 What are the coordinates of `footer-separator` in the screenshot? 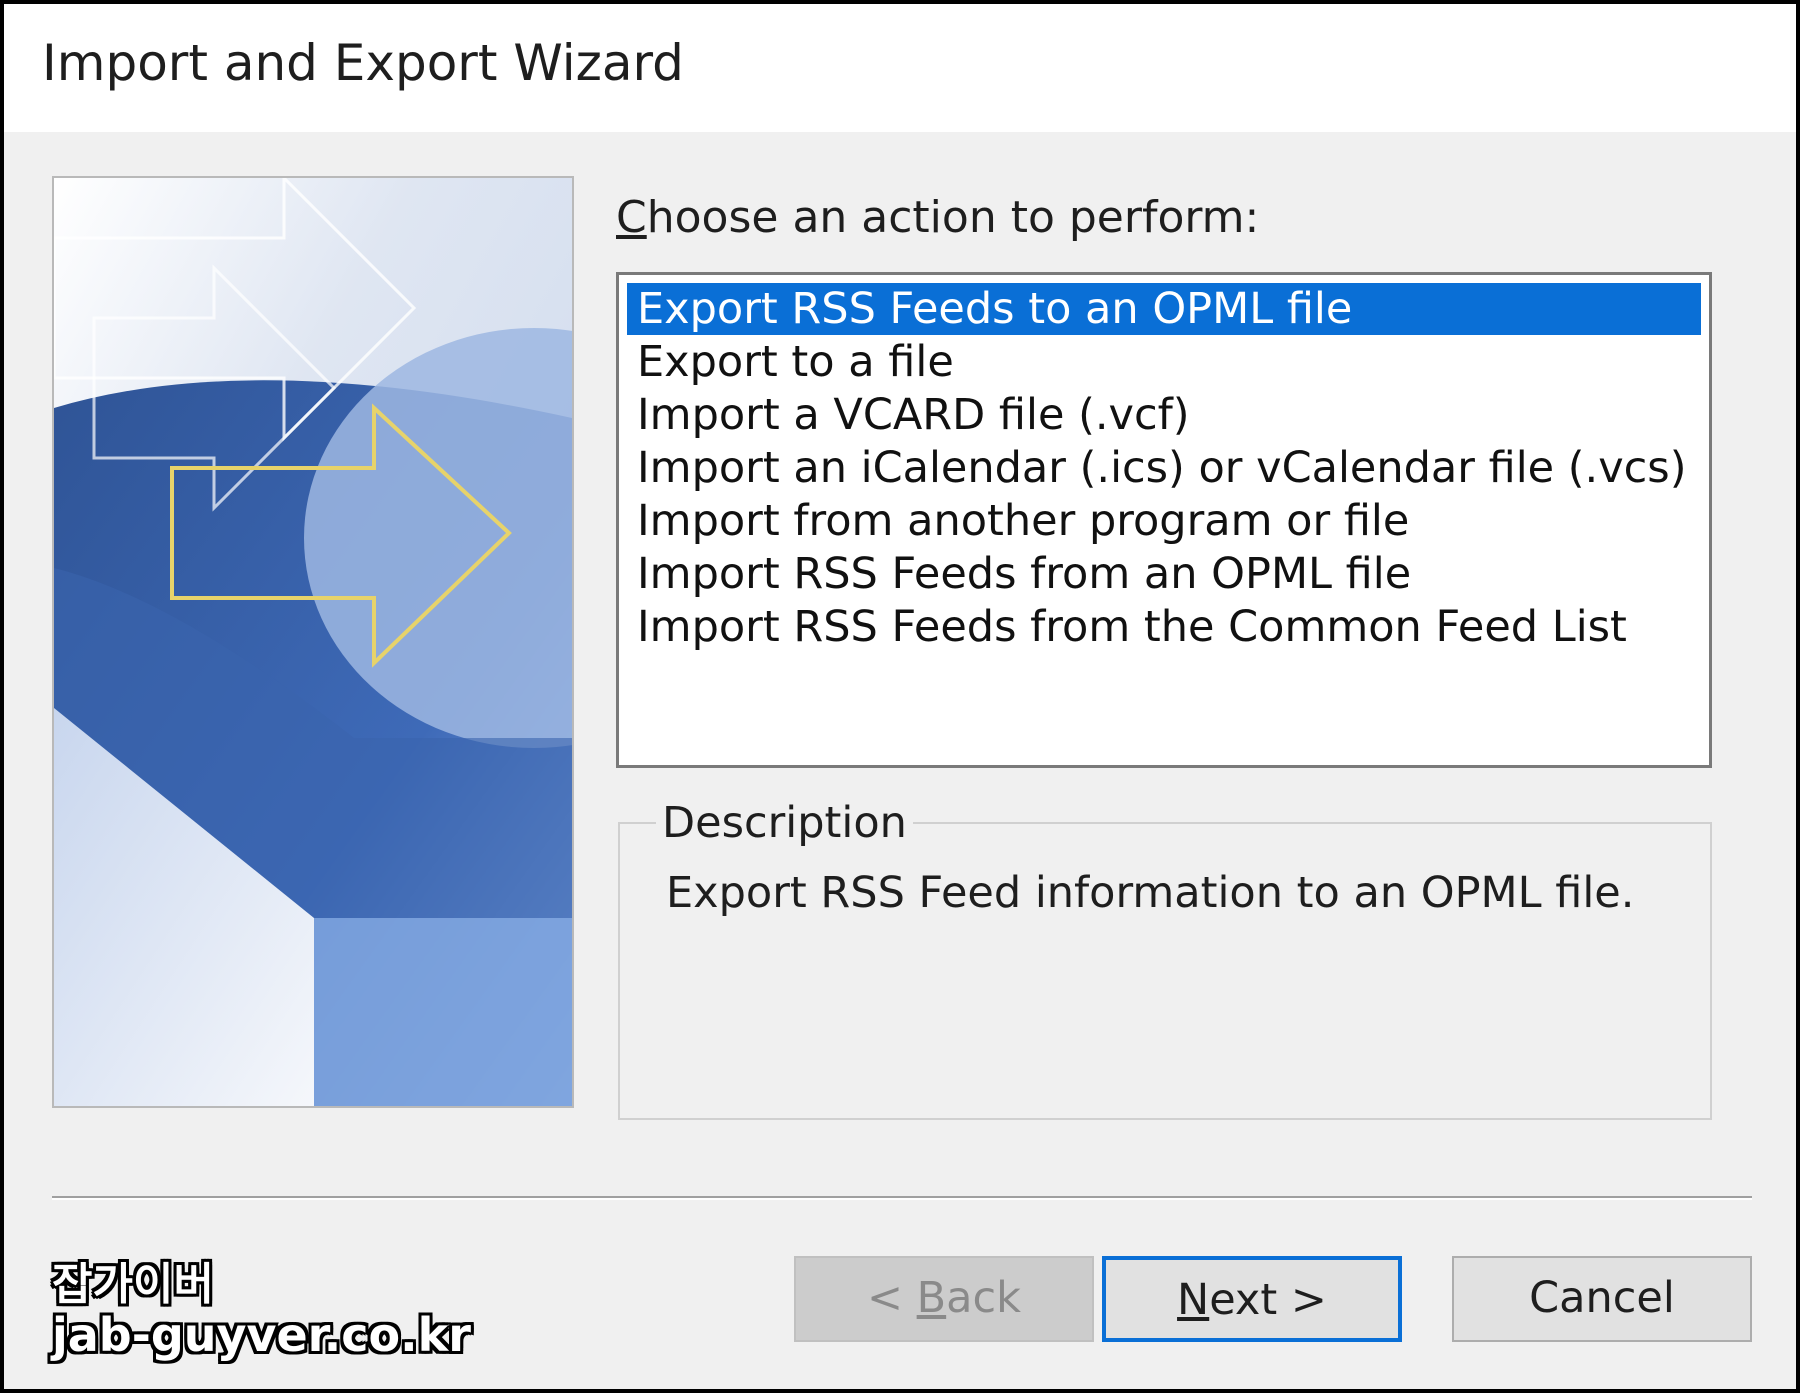 It's located at (902, 1198).